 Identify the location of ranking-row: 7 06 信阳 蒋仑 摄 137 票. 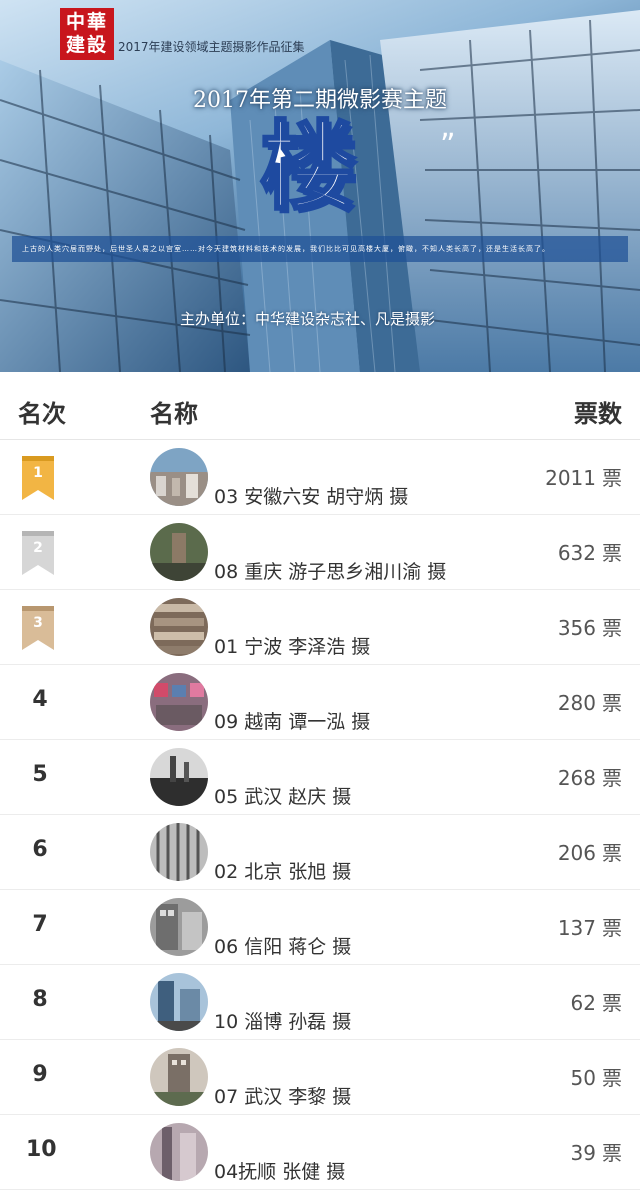
(320, 927).